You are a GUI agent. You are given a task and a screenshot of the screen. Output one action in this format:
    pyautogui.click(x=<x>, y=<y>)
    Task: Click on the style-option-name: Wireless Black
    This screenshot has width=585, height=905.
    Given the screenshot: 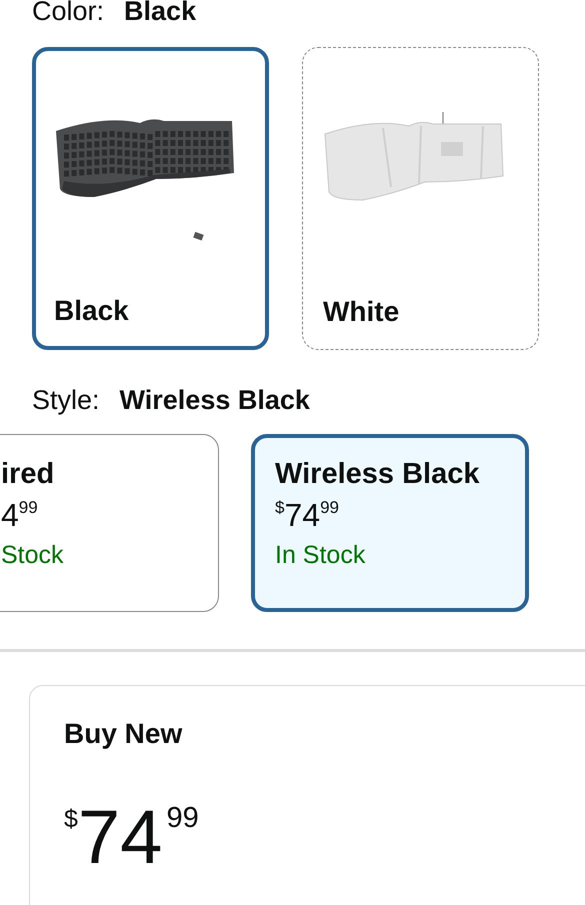 What is the action you would take?
    pyautogui.click(x=377, y=474)
    